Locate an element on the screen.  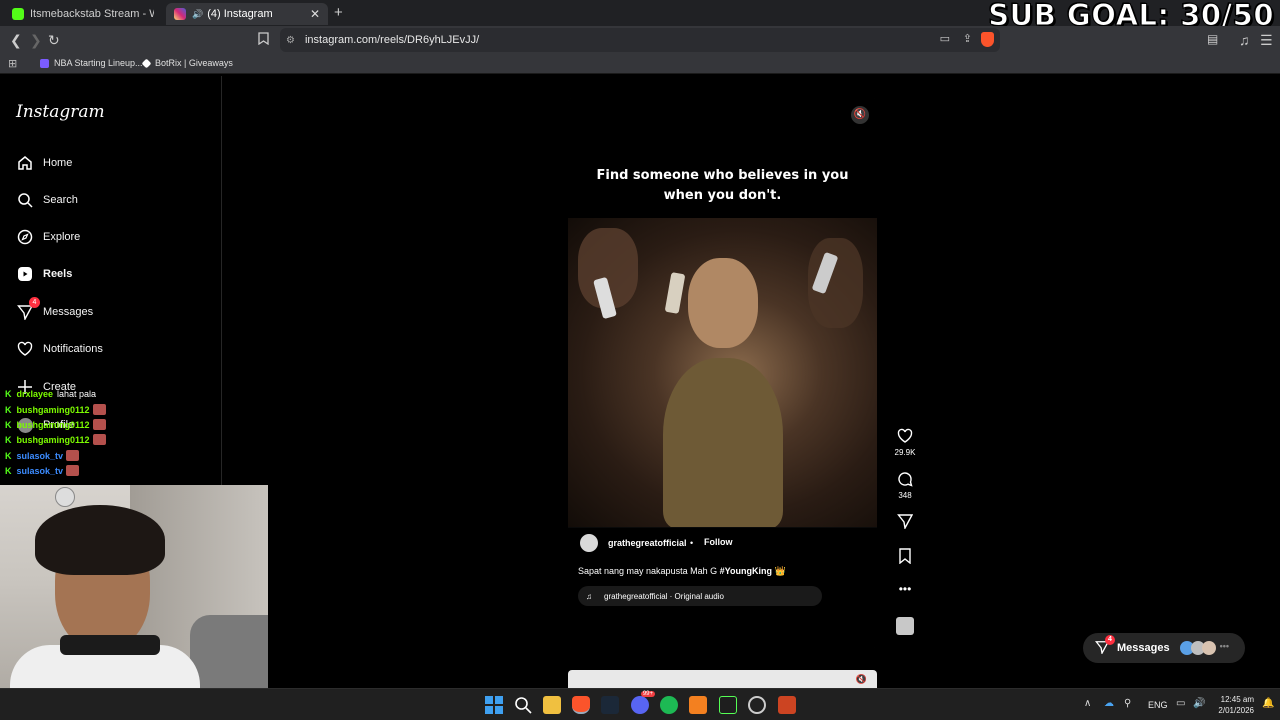
sidebar-item-explore: Explore is located at coordinates (48, 237).